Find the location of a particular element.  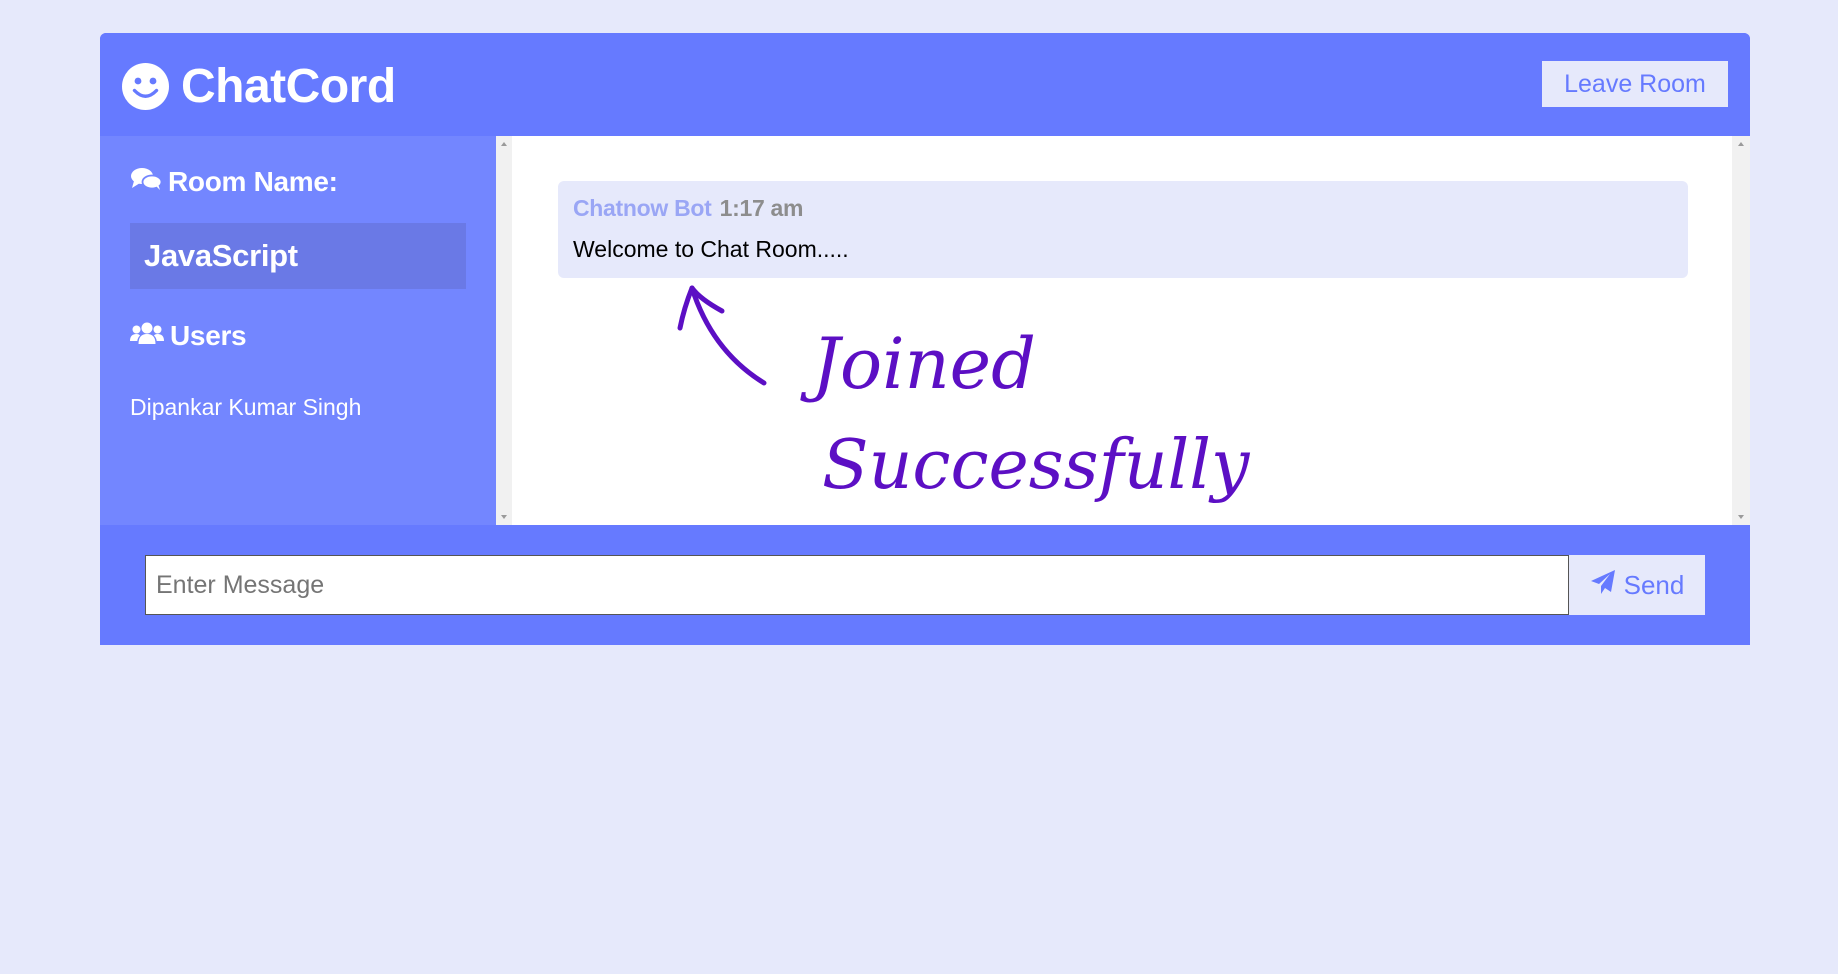

users-list: Dipankar Kumar Singh is located at coordinates (245, 407).